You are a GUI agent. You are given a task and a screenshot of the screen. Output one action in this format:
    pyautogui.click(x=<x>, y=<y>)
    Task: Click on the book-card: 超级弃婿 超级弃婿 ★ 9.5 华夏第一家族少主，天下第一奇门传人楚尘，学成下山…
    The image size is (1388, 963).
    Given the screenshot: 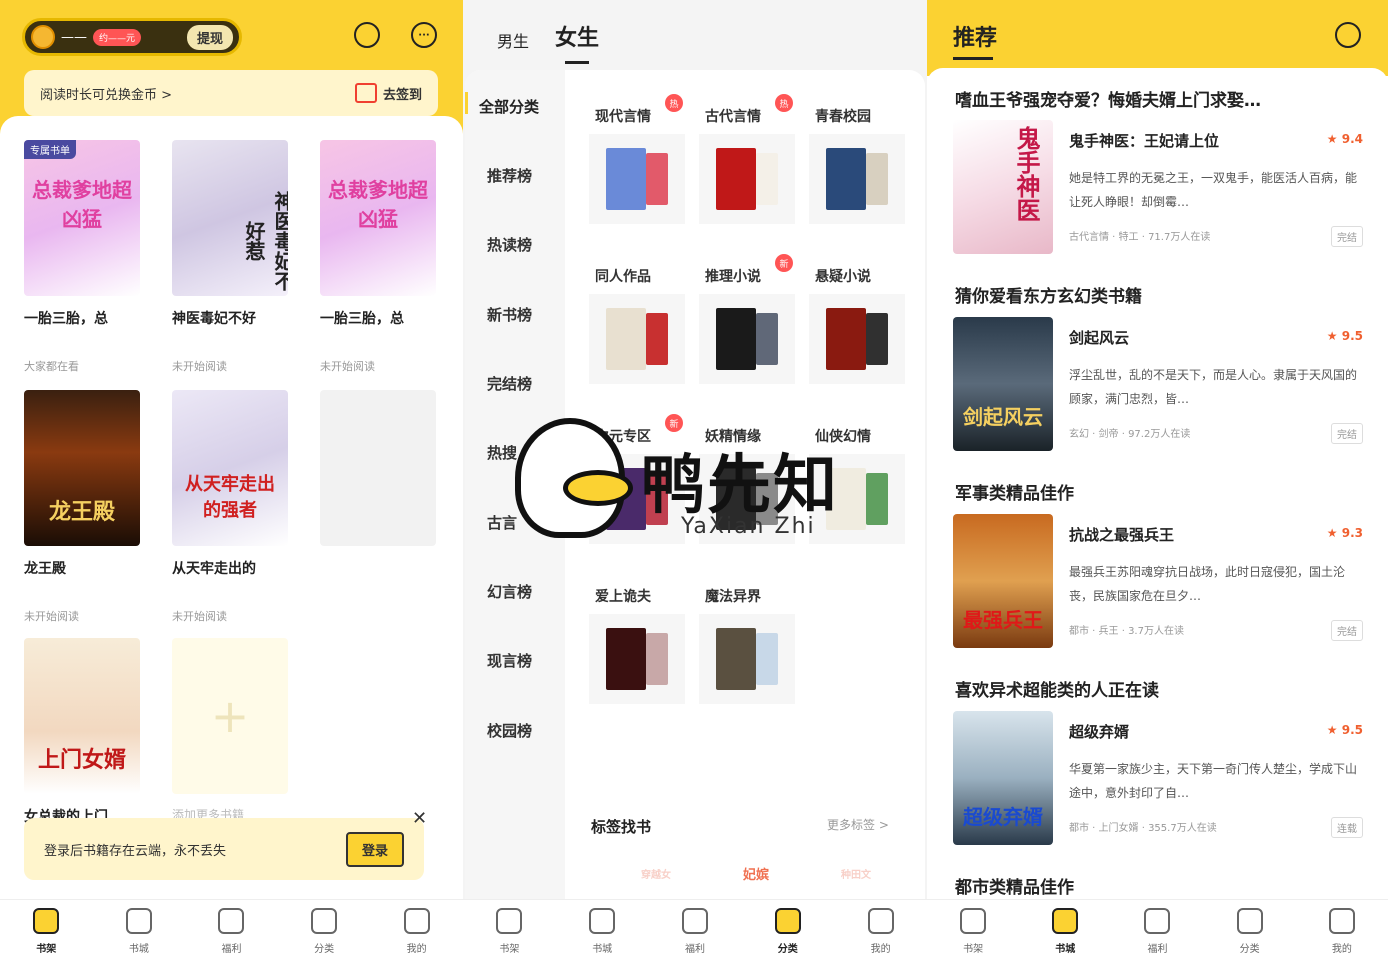 What is the action you would take?
    pyautogui.click(x=1163, y=779)
    